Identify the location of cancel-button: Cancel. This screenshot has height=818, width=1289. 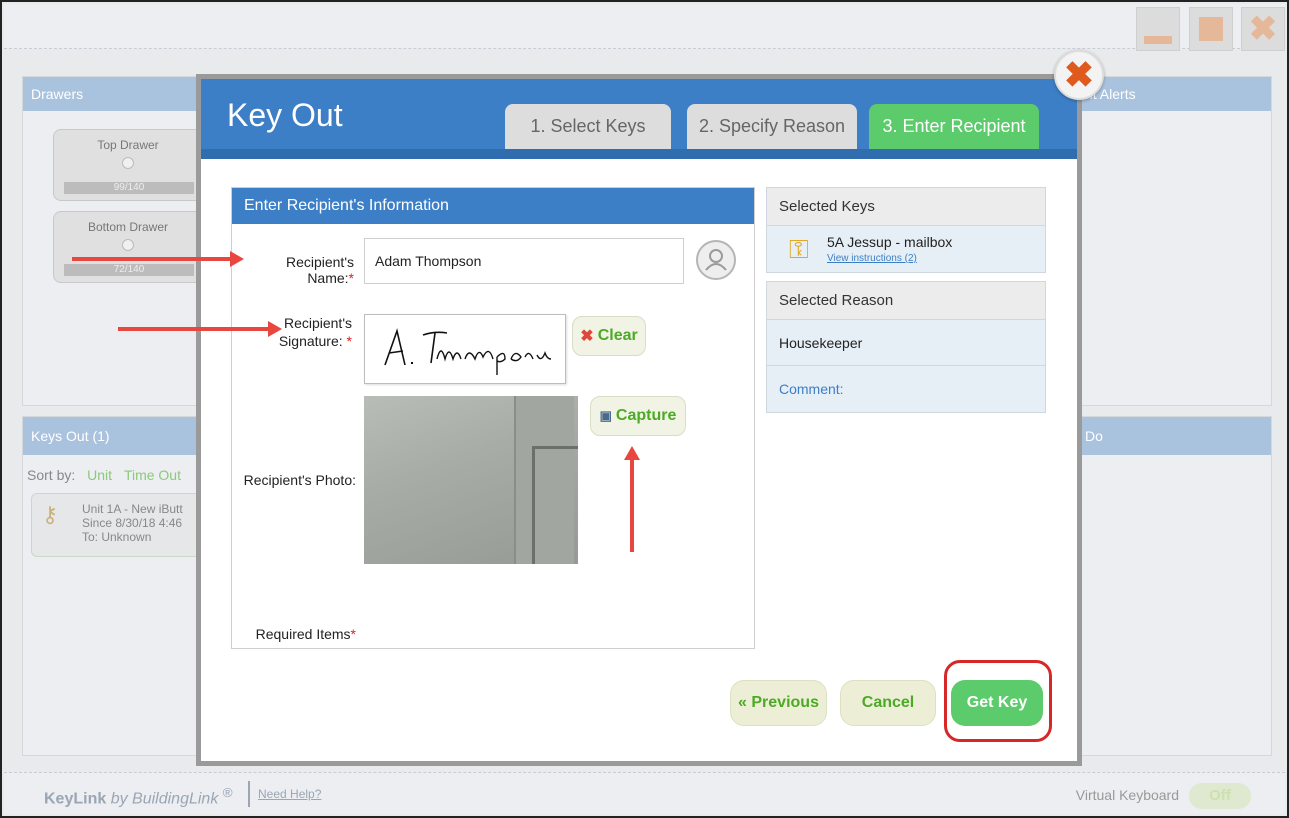
(888, 703).